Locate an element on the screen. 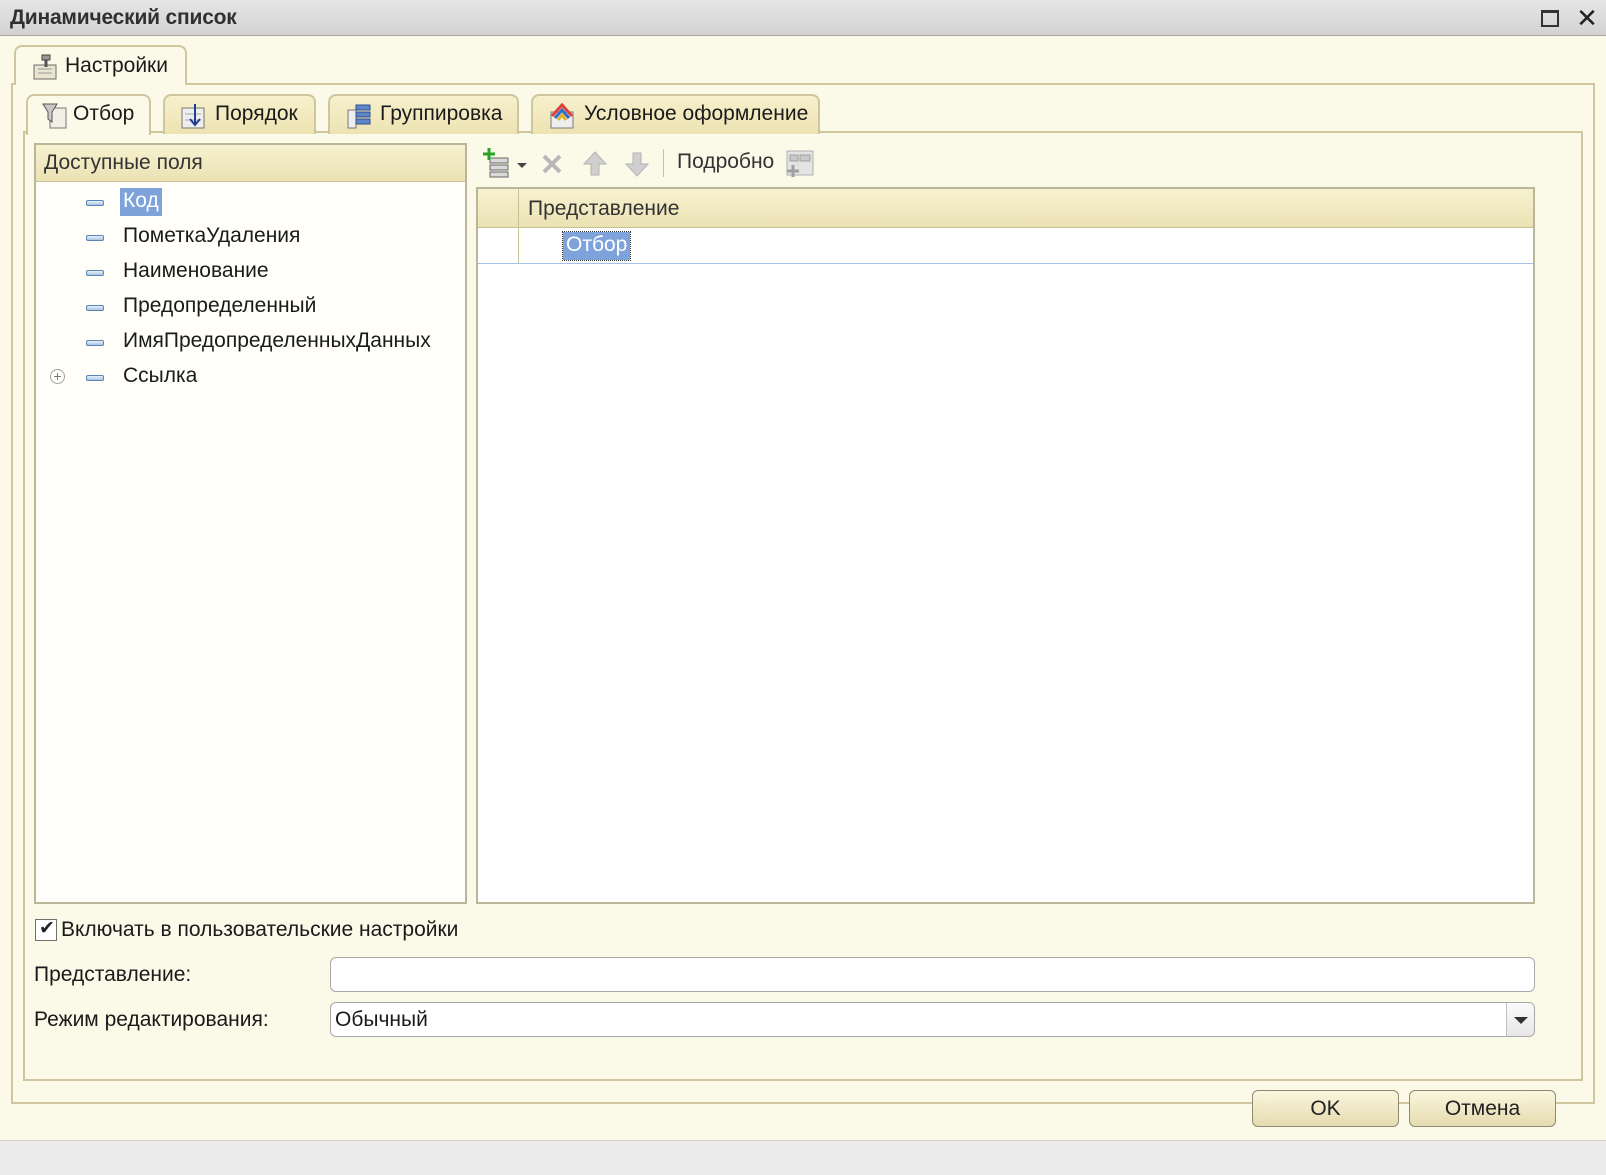  ok-button: OK is located at coordinates (1325, 1108).